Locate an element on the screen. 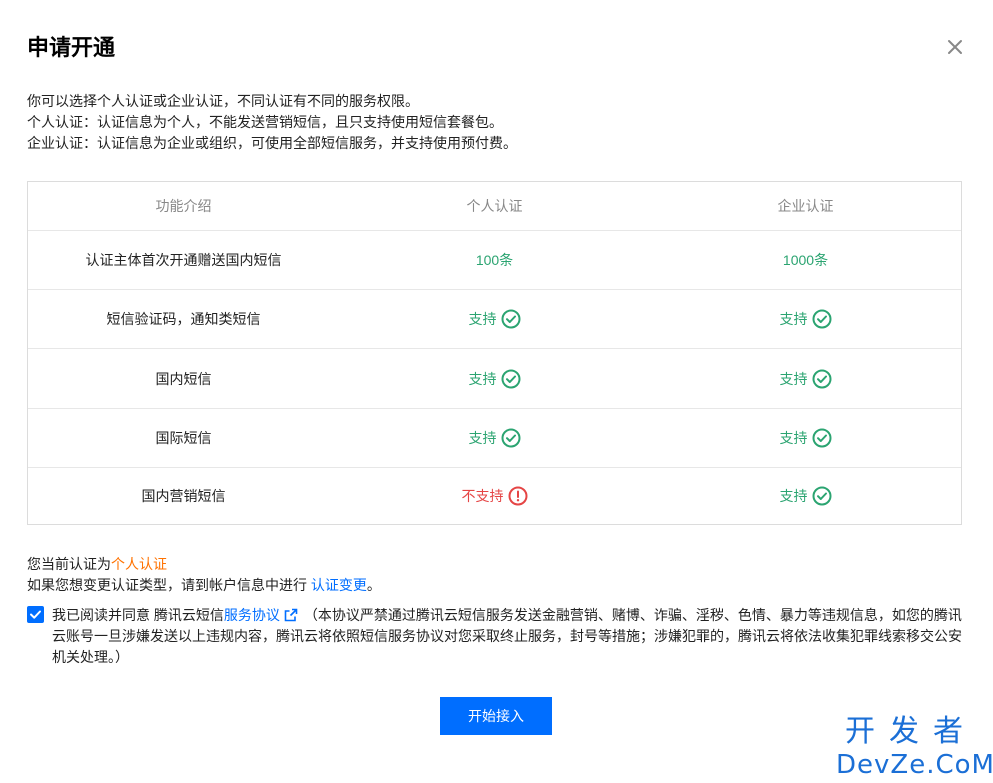  watermark-line2: DevZe.CoM is located at coordinates (914, 765).